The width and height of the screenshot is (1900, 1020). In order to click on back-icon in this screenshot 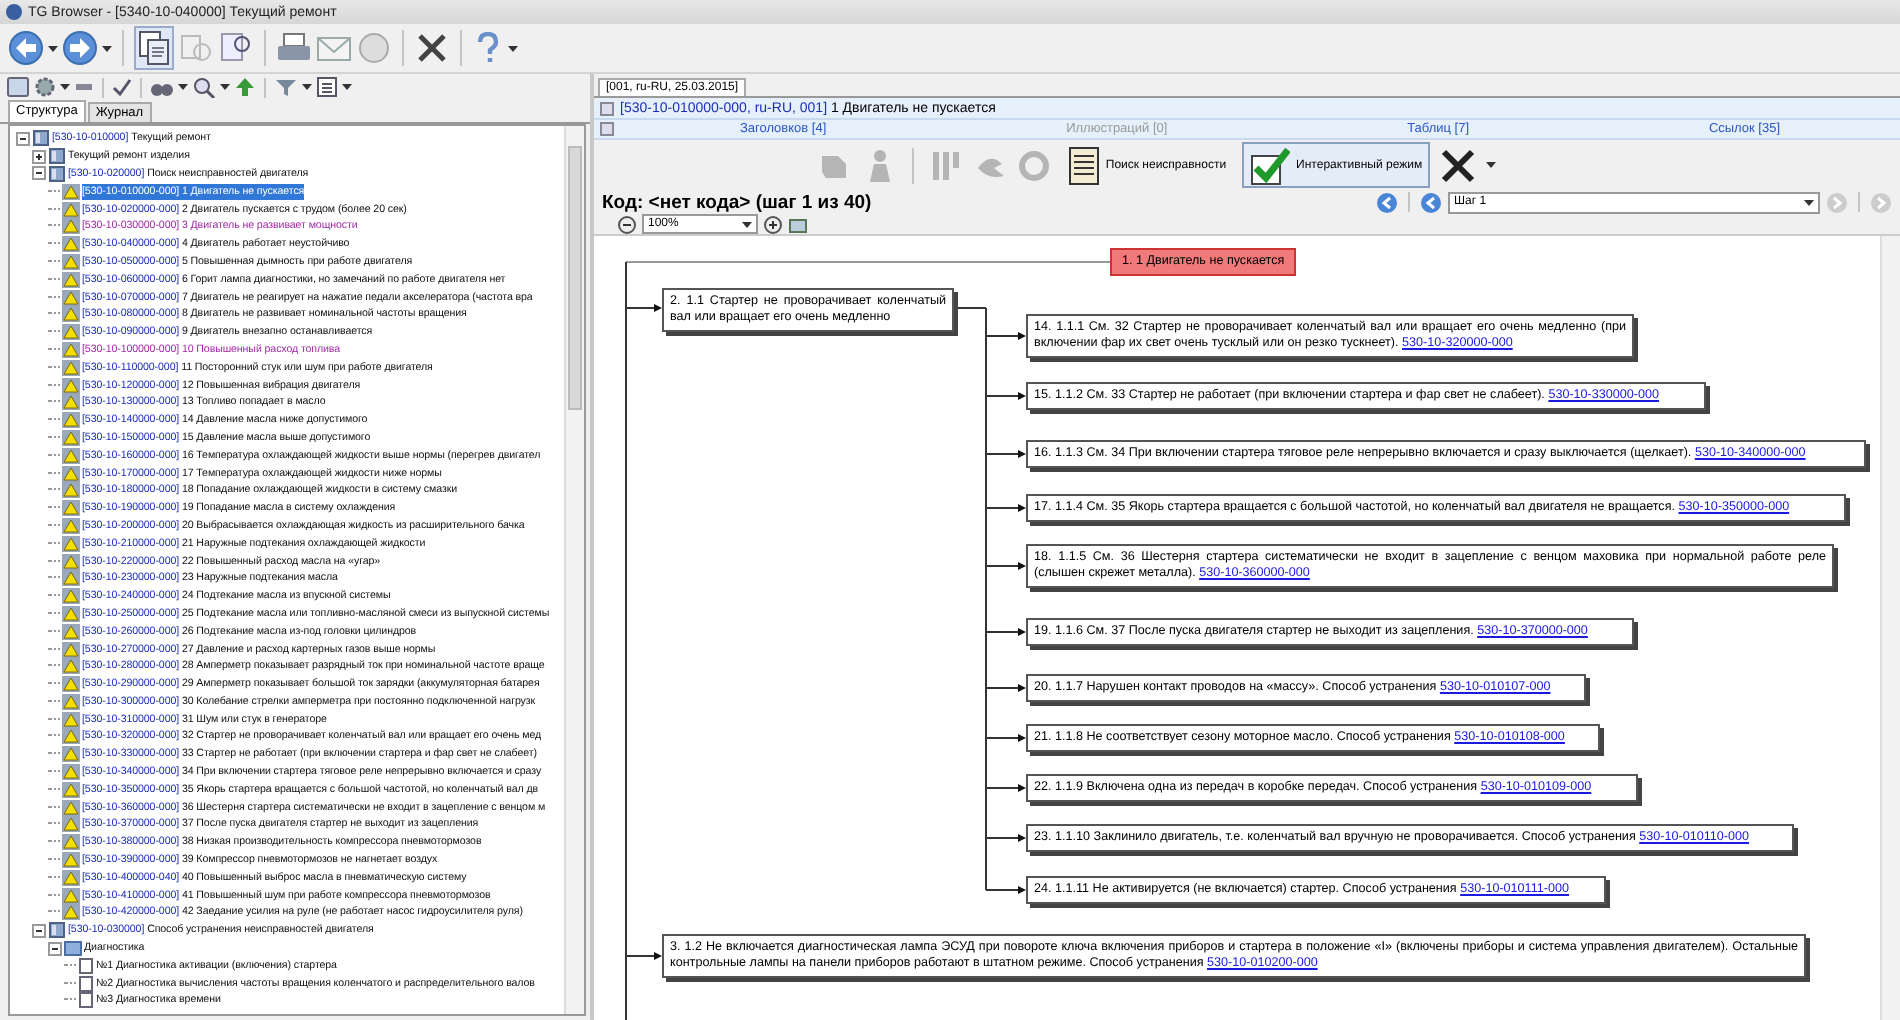, I will do `click(26, 48)`.